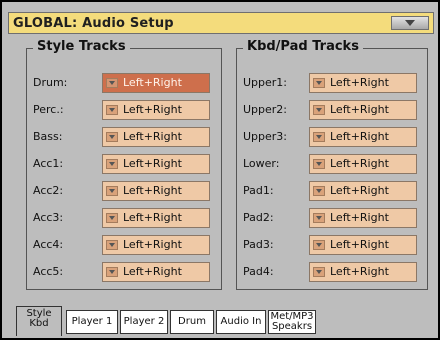  I want to click on tab-label: Speakrs, so click(292, 326).